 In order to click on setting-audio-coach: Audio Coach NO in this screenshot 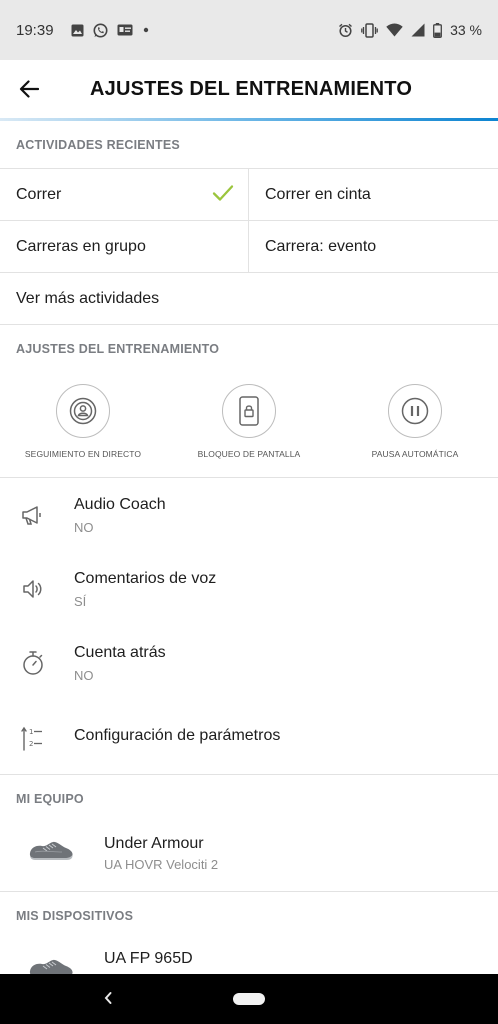, I will do `click(249, 515)`.